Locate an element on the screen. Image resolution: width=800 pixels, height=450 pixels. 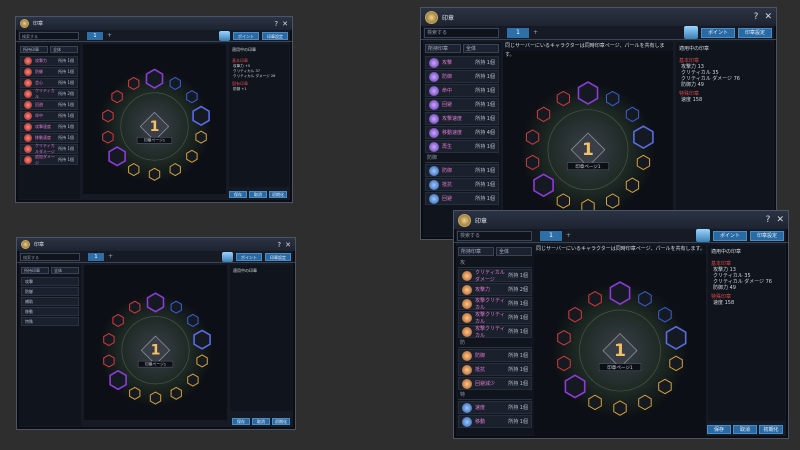
seal-list-item: 攻撃速度 所持 1個 is located at coordinates (49, 127).